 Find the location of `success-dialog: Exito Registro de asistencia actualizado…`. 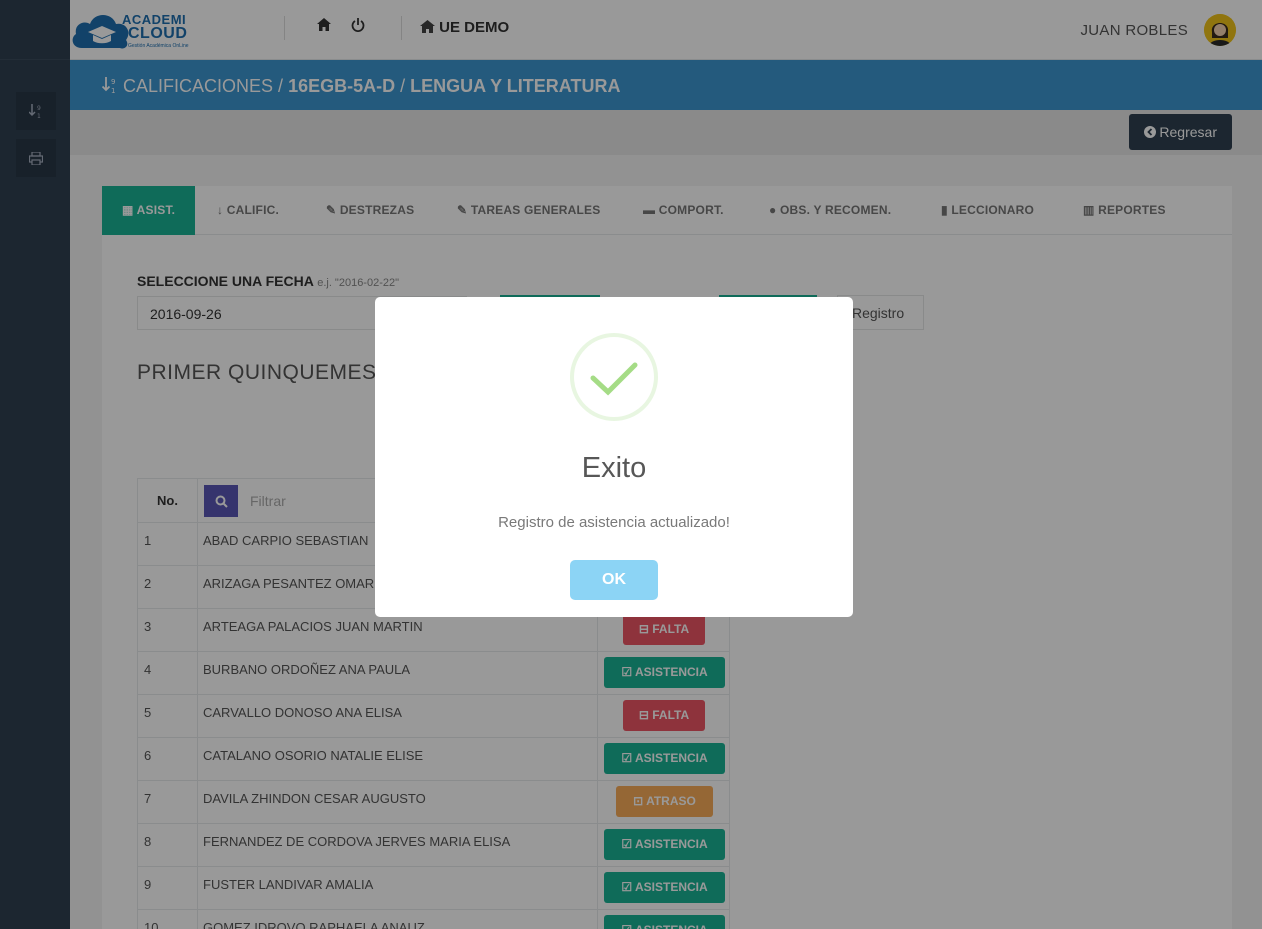

success-dialog: Exito Registro de asistencia actualizado… is located at coordinates (614, 457).